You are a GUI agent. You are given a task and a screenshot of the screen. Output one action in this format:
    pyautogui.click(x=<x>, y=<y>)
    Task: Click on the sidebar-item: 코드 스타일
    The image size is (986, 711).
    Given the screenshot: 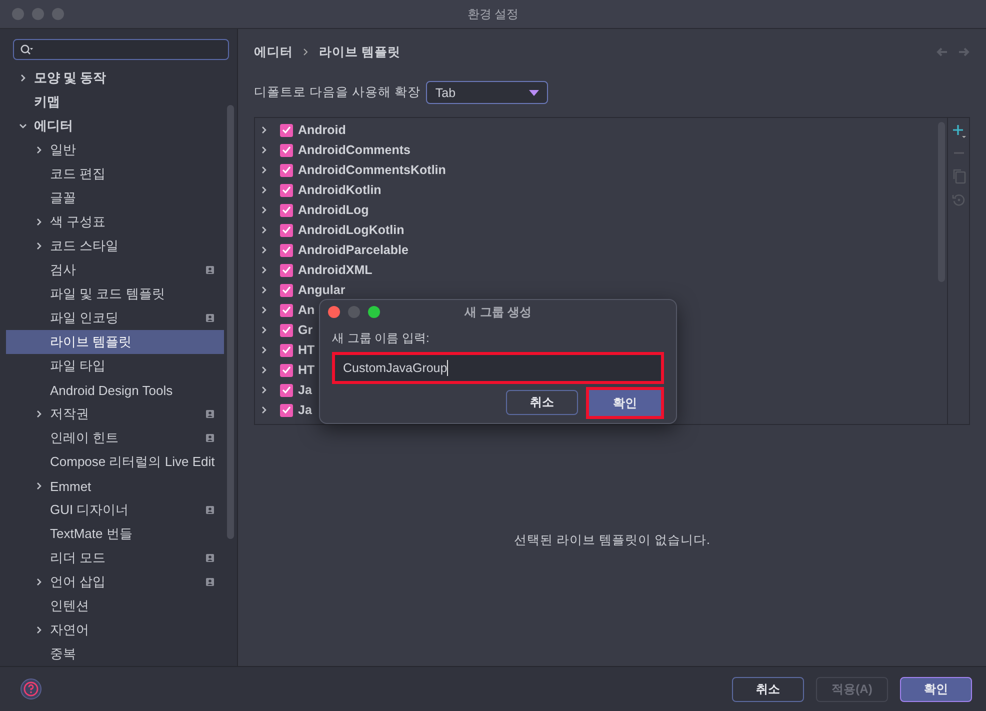 What is the action you would take?
    pyautogui.click(x=115, y=246)
    